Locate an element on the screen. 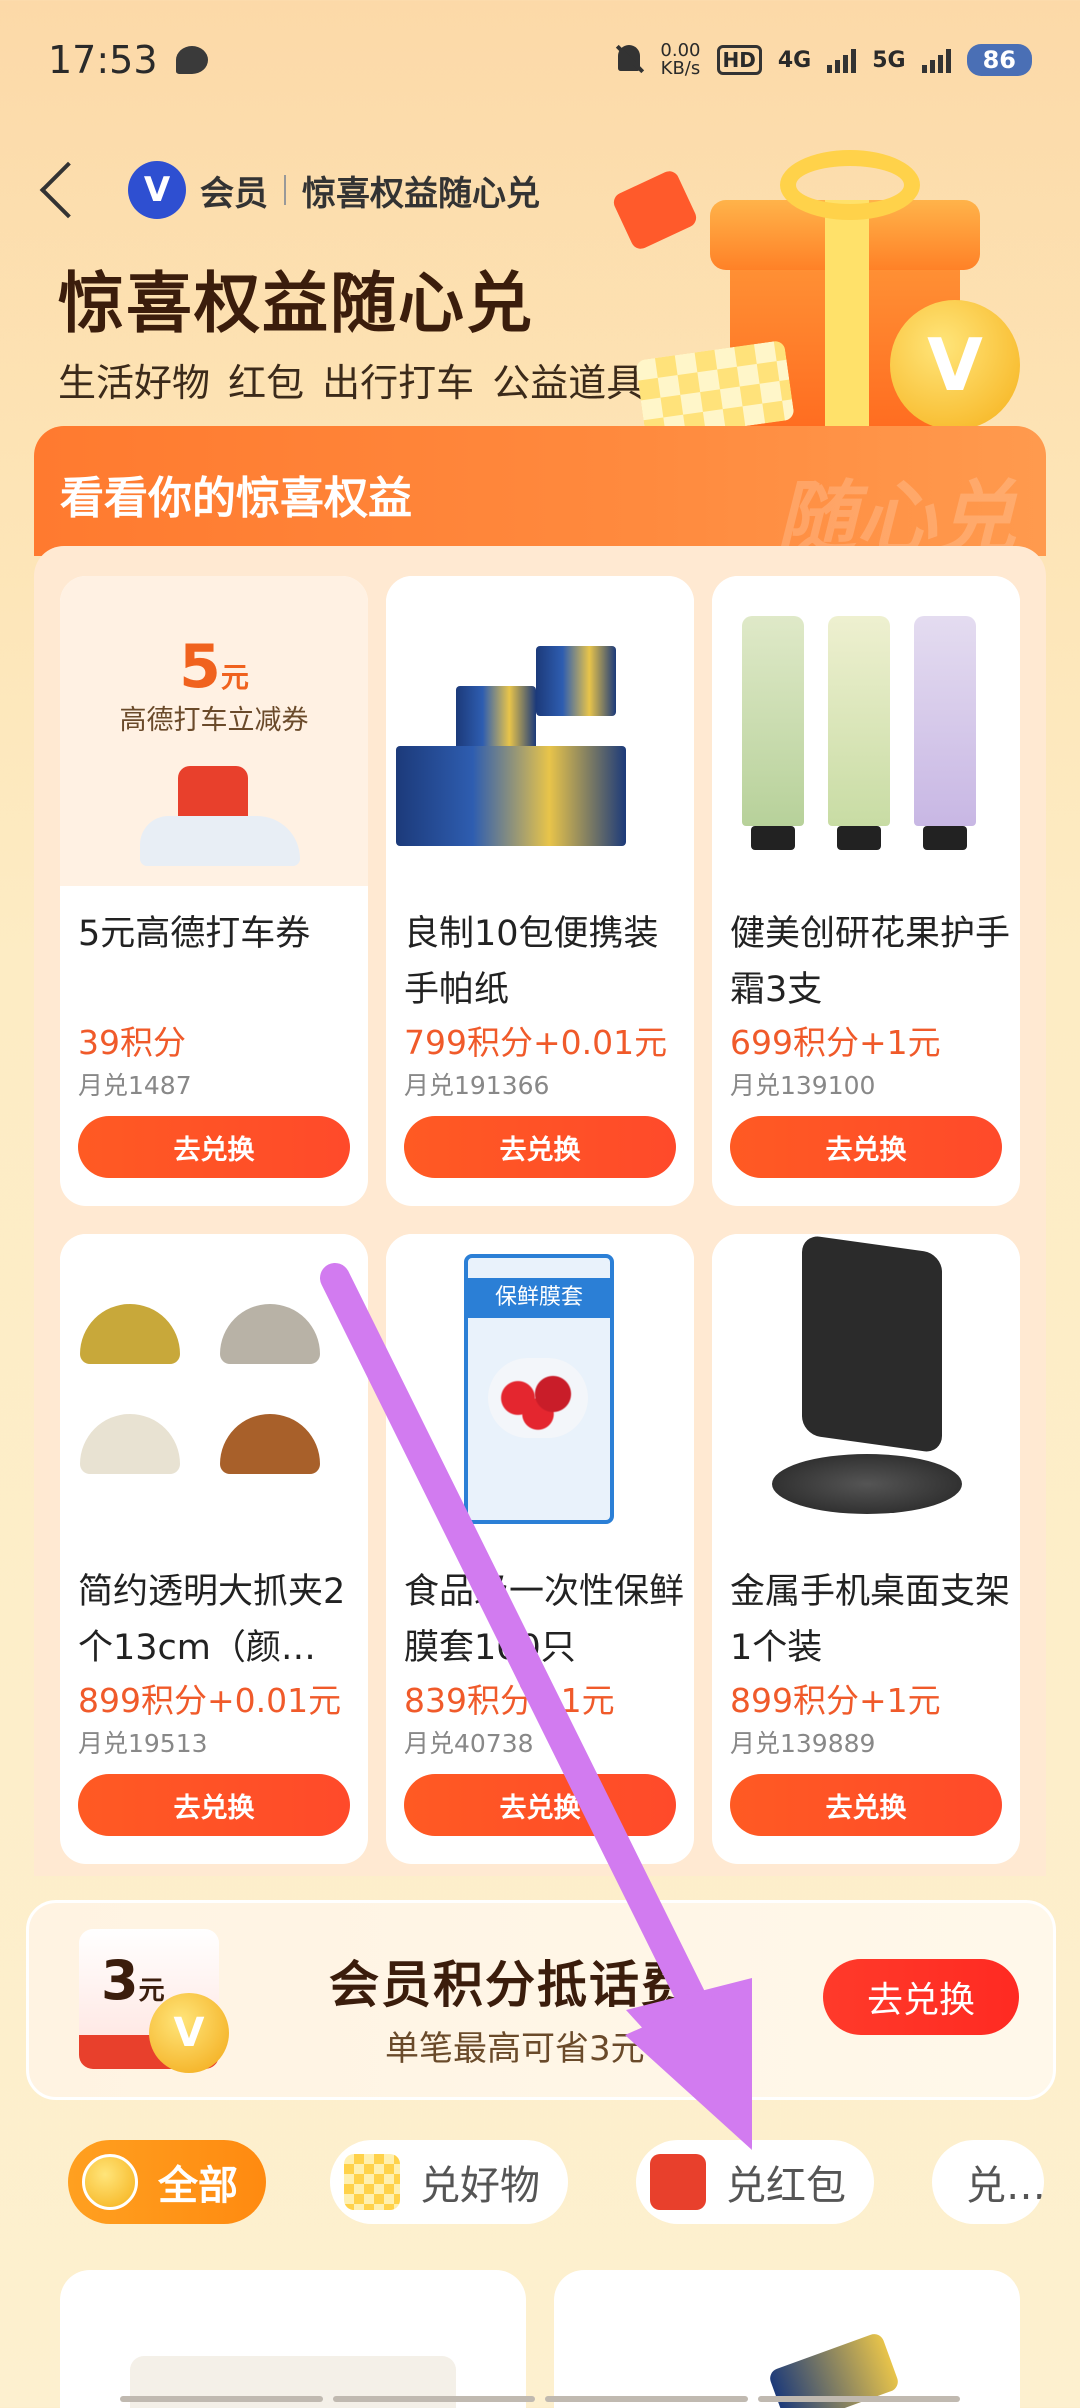  v-coin-icon: V is located at coordinates (189, 2033).